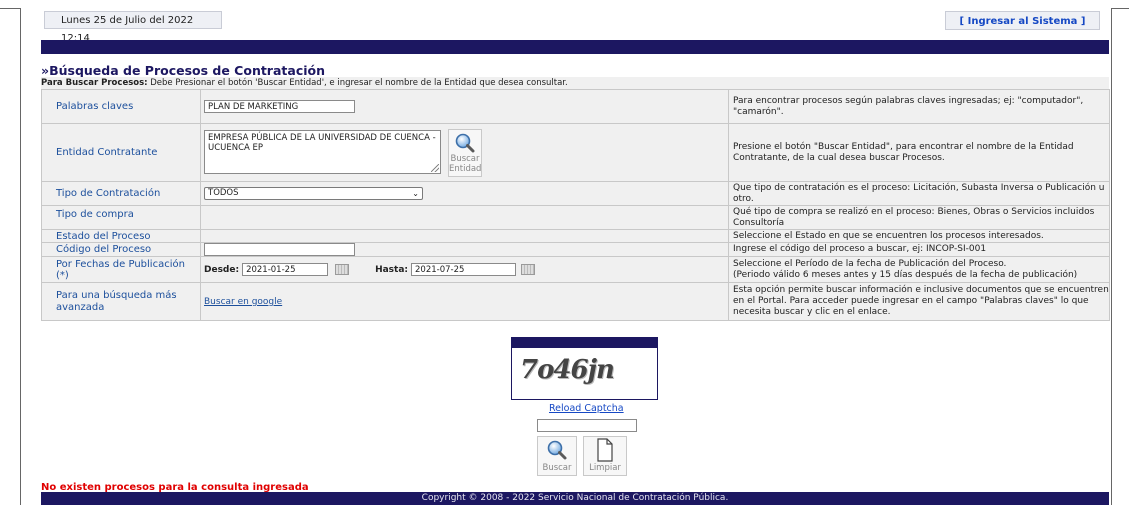  Describe the element at coordinates (121, 249) in the screenshot. I see `process-code-label: Código del Proceso` at that location.